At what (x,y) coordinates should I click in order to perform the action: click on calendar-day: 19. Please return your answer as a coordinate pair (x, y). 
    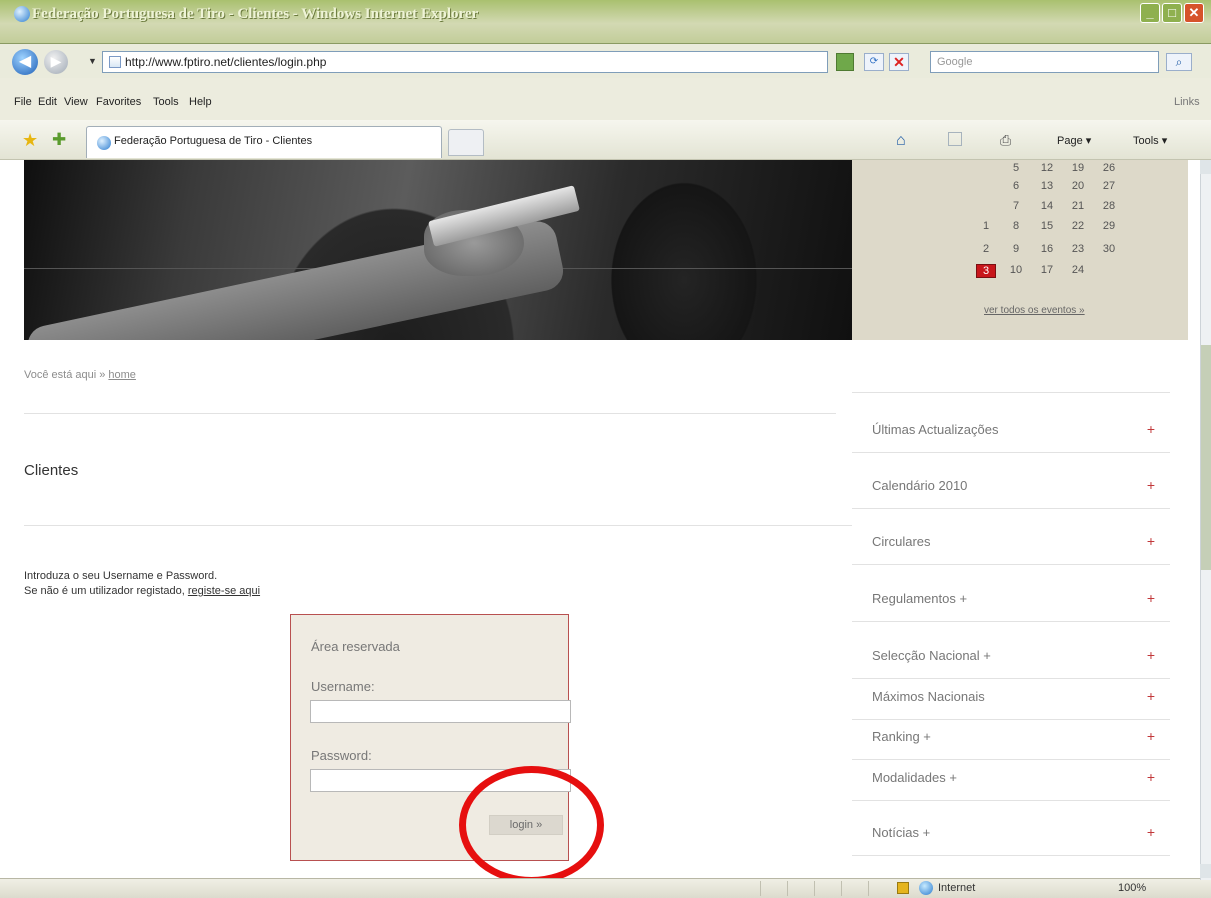
    Looking at the image, I should click on (1078, 168).